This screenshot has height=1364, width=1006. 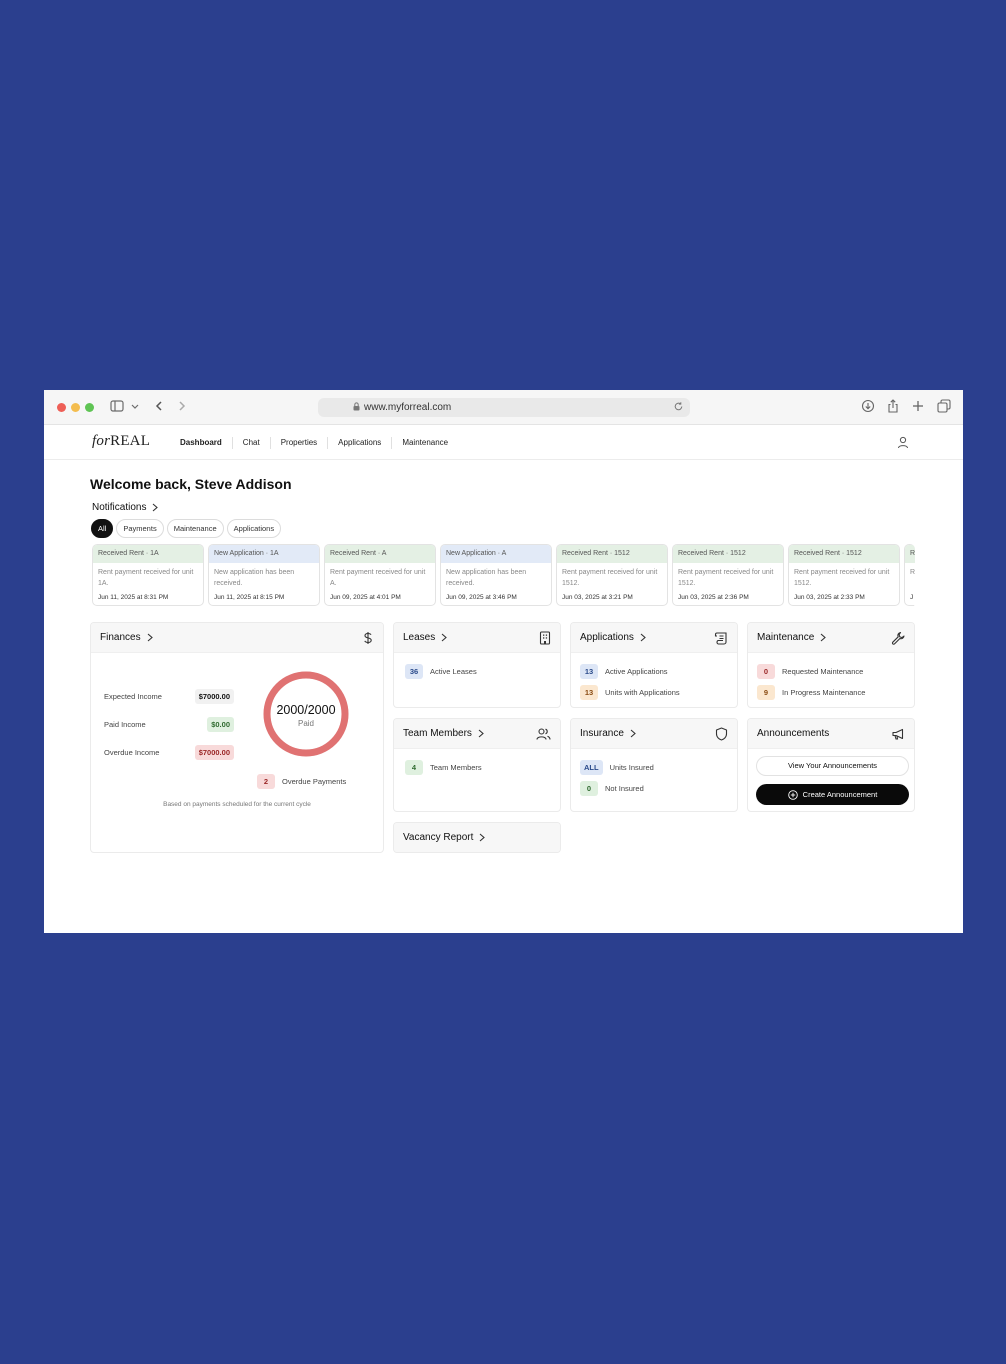 I want to click on active-leases-label: Active Leases, so click(x=453, y=671).